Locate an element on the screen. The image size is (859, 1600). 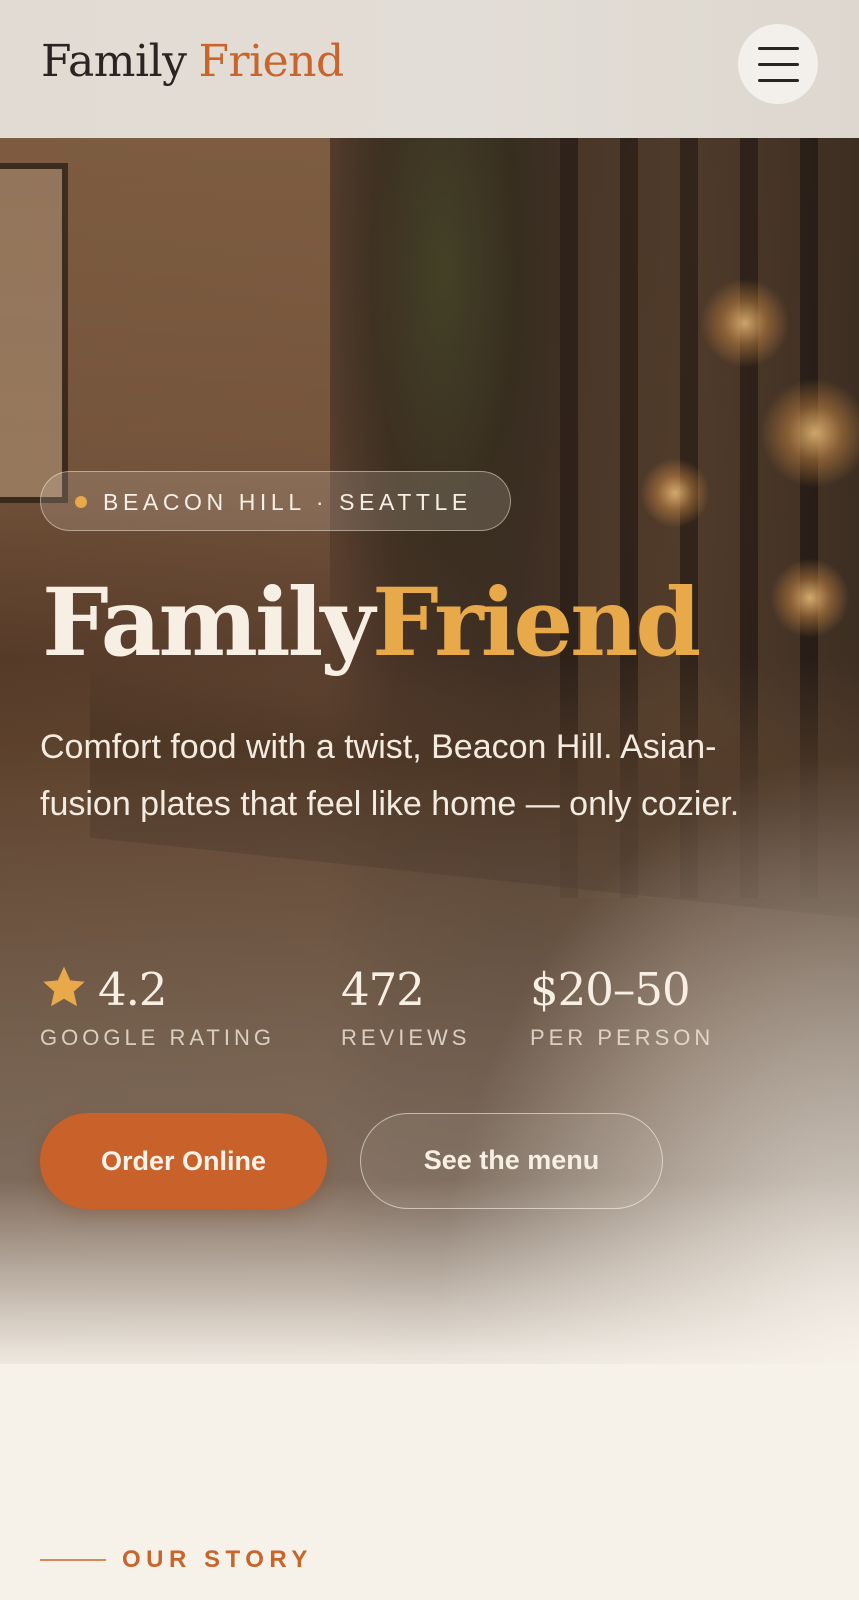
price-label: PER PERSON is located at coordinates (622, 1037).